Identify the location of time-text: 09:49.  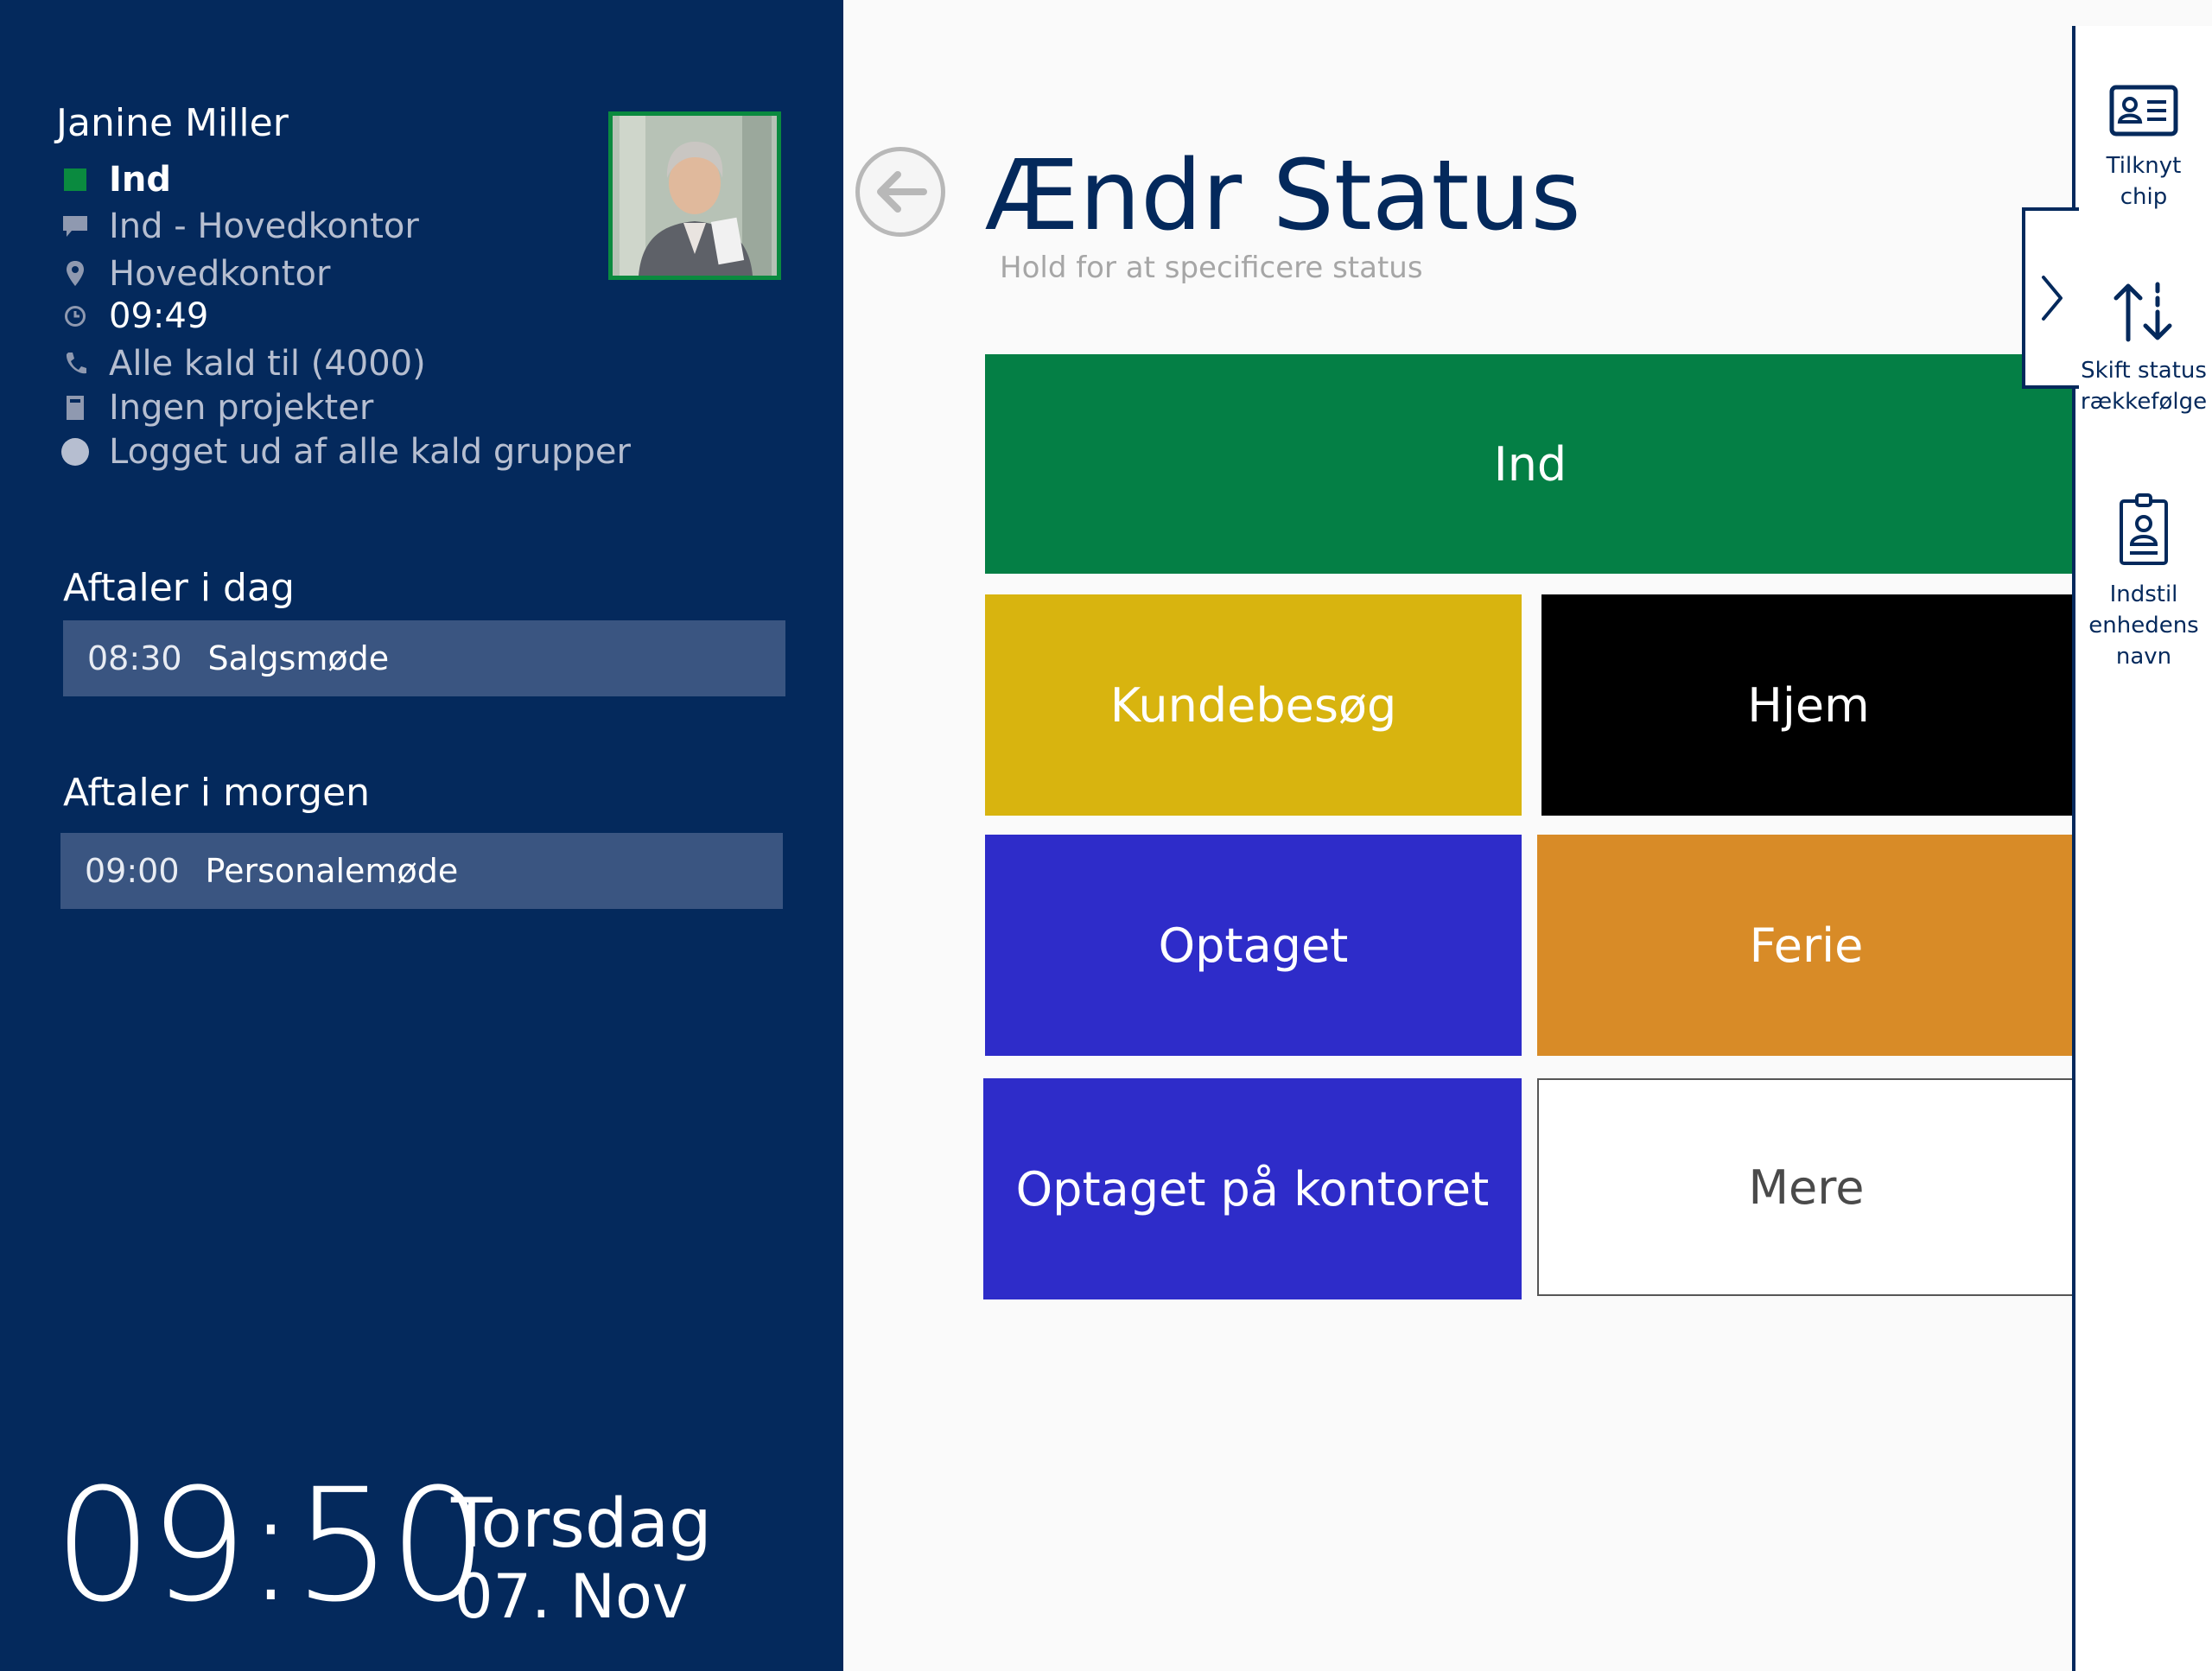
(159, 316).